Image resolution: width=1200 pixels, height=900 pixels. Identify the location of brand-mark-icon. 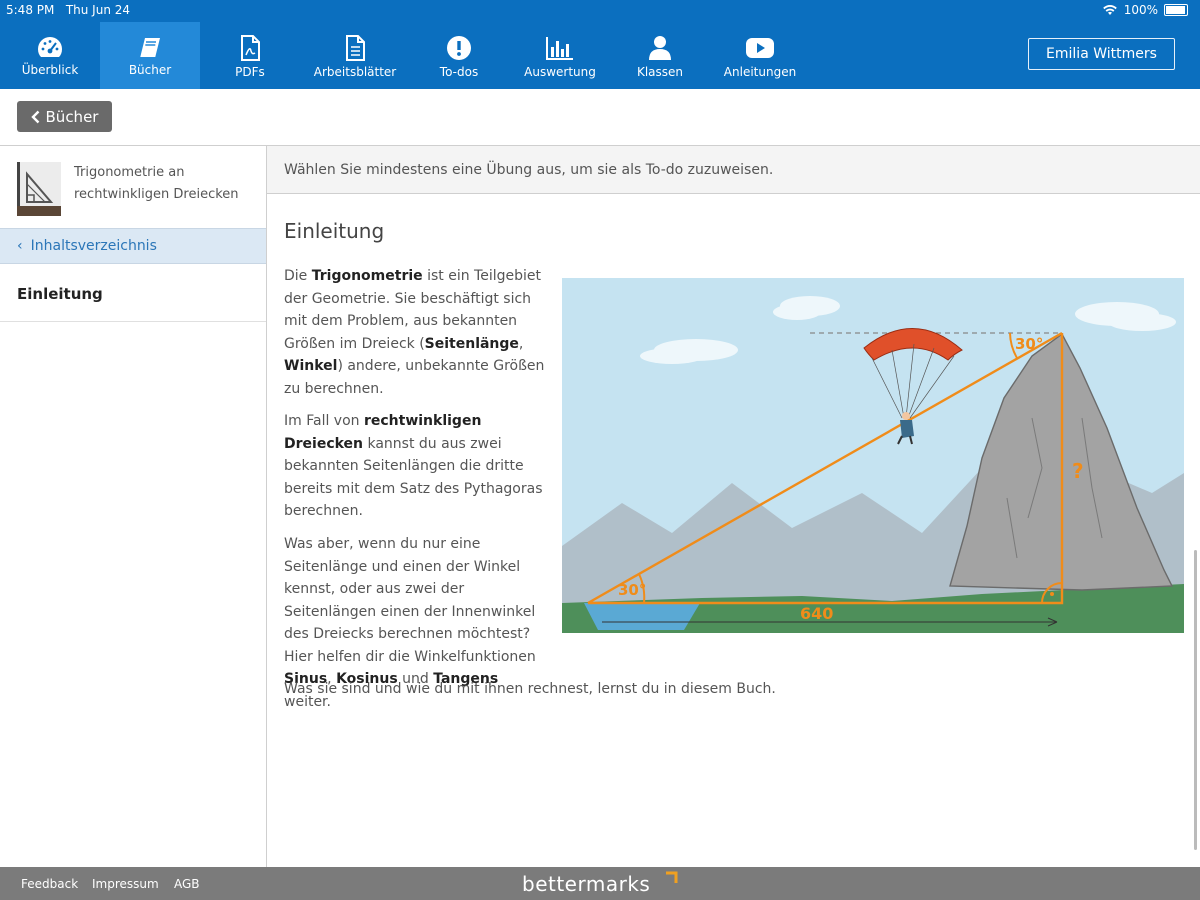
(672, 877).